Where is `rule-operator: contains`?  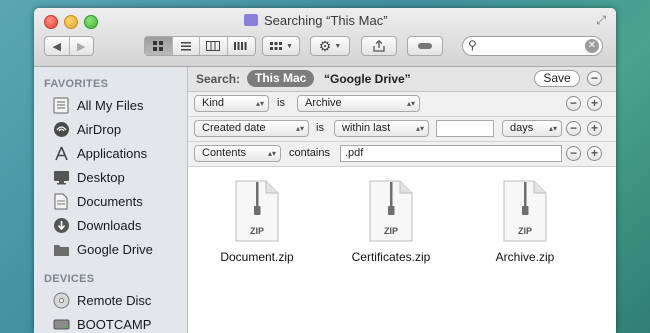
rule-operator: contains is located at coordinates (309, 153).